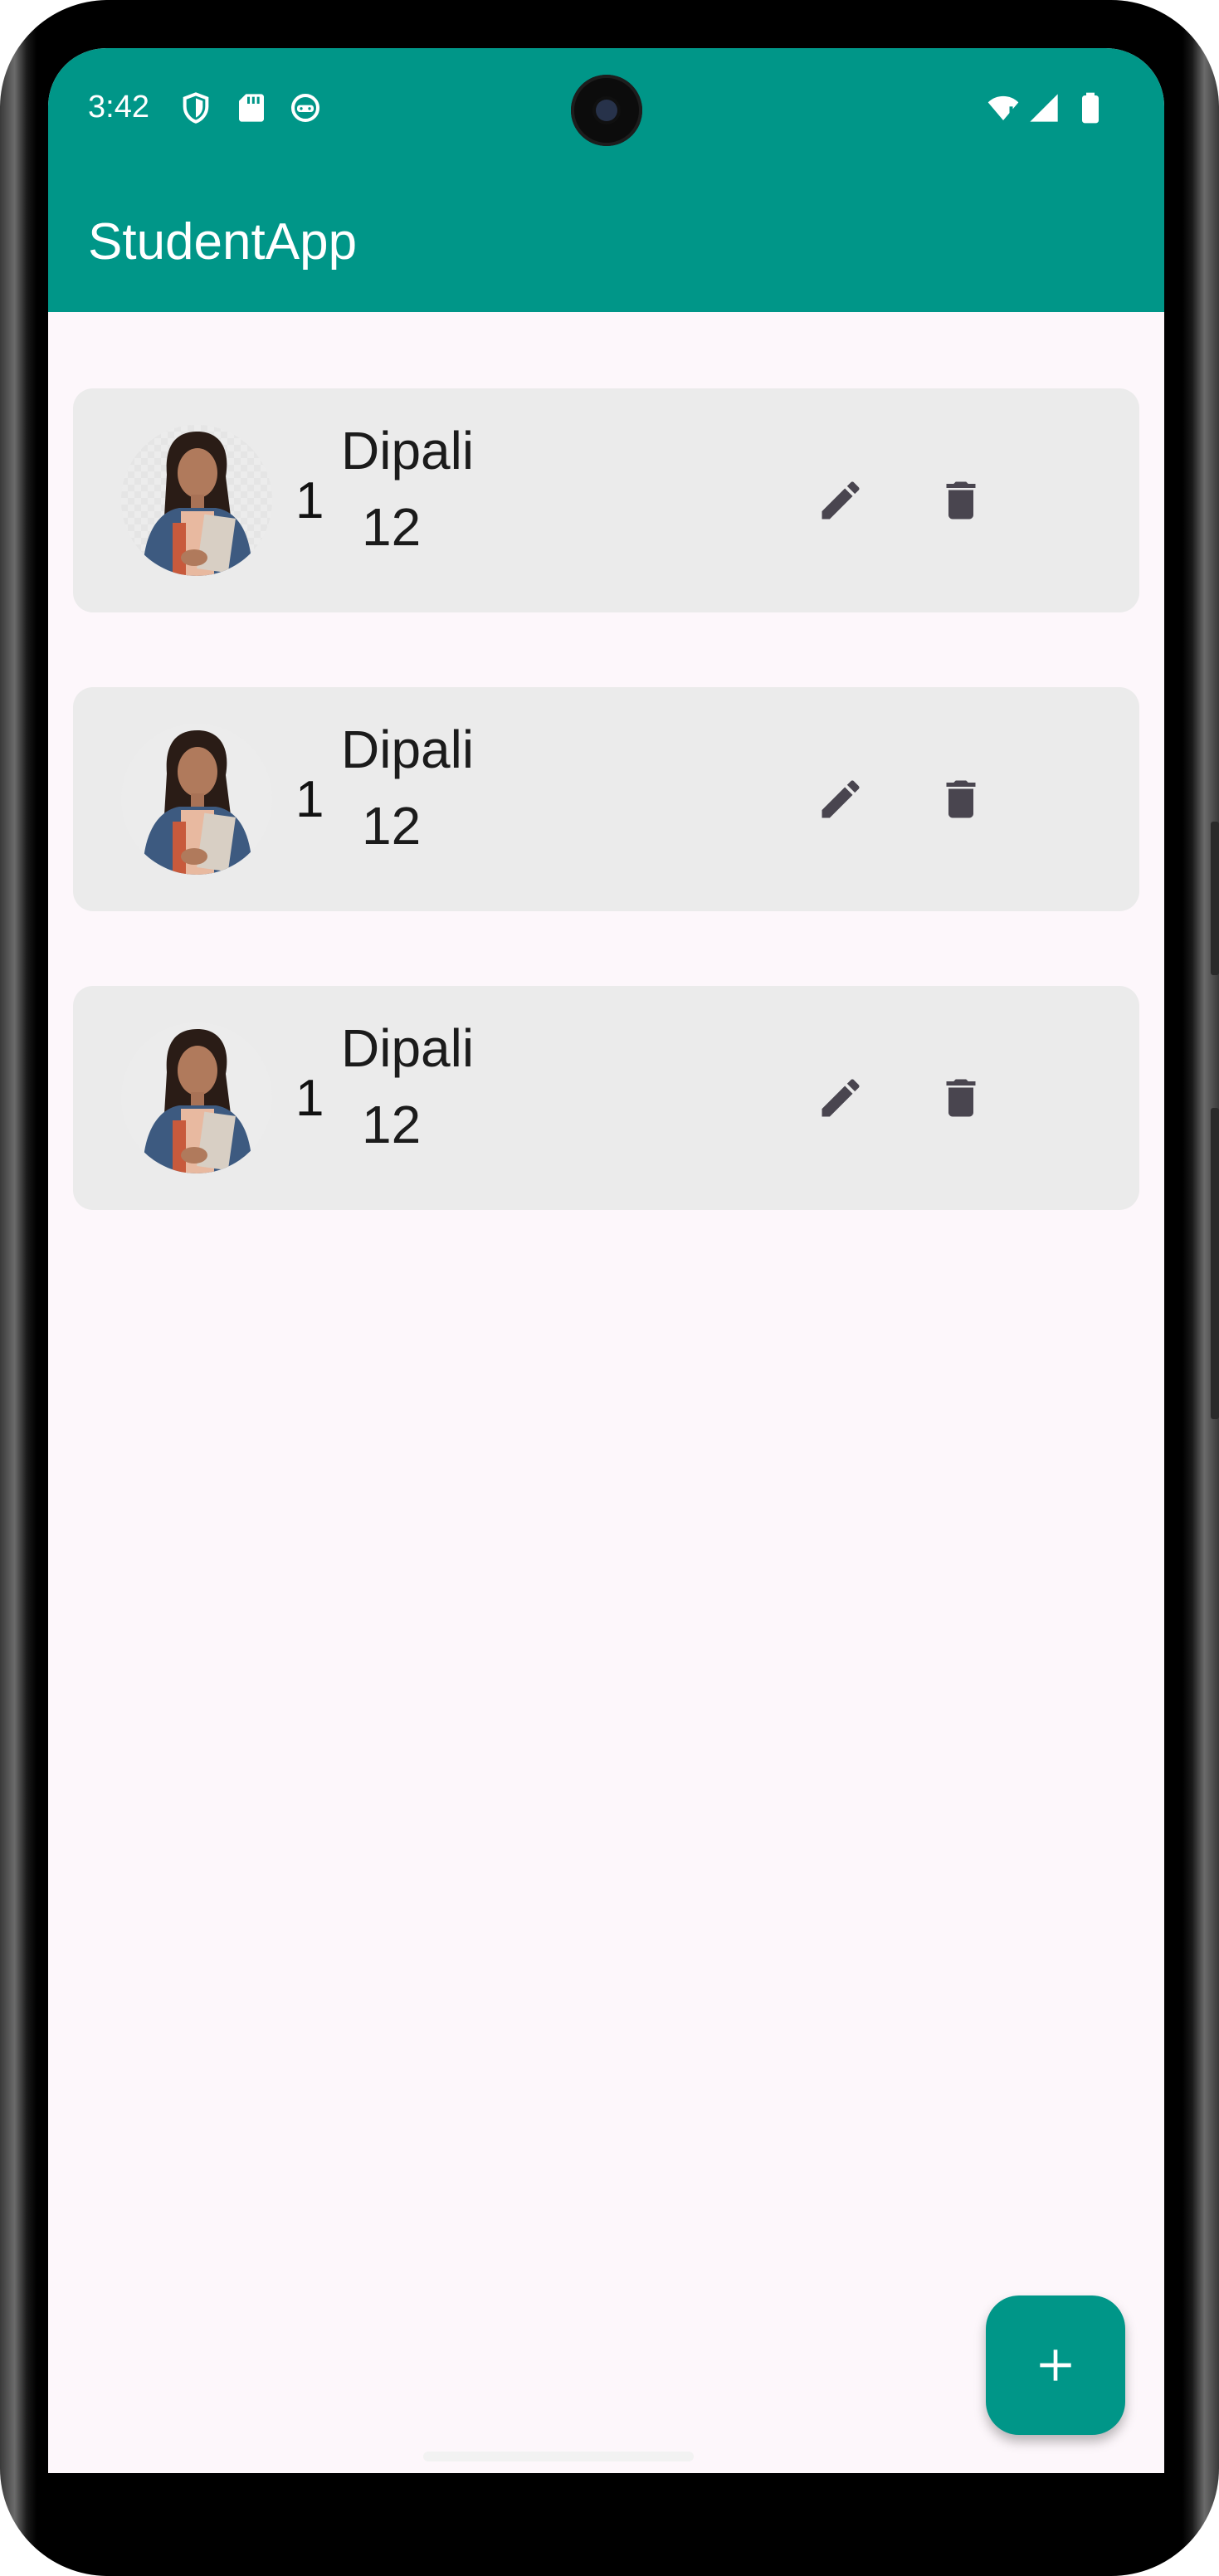 This screenshot has height=2576, width=1219. I want to click on app-bar: 3:42 StudentApp, so click(606, 180).